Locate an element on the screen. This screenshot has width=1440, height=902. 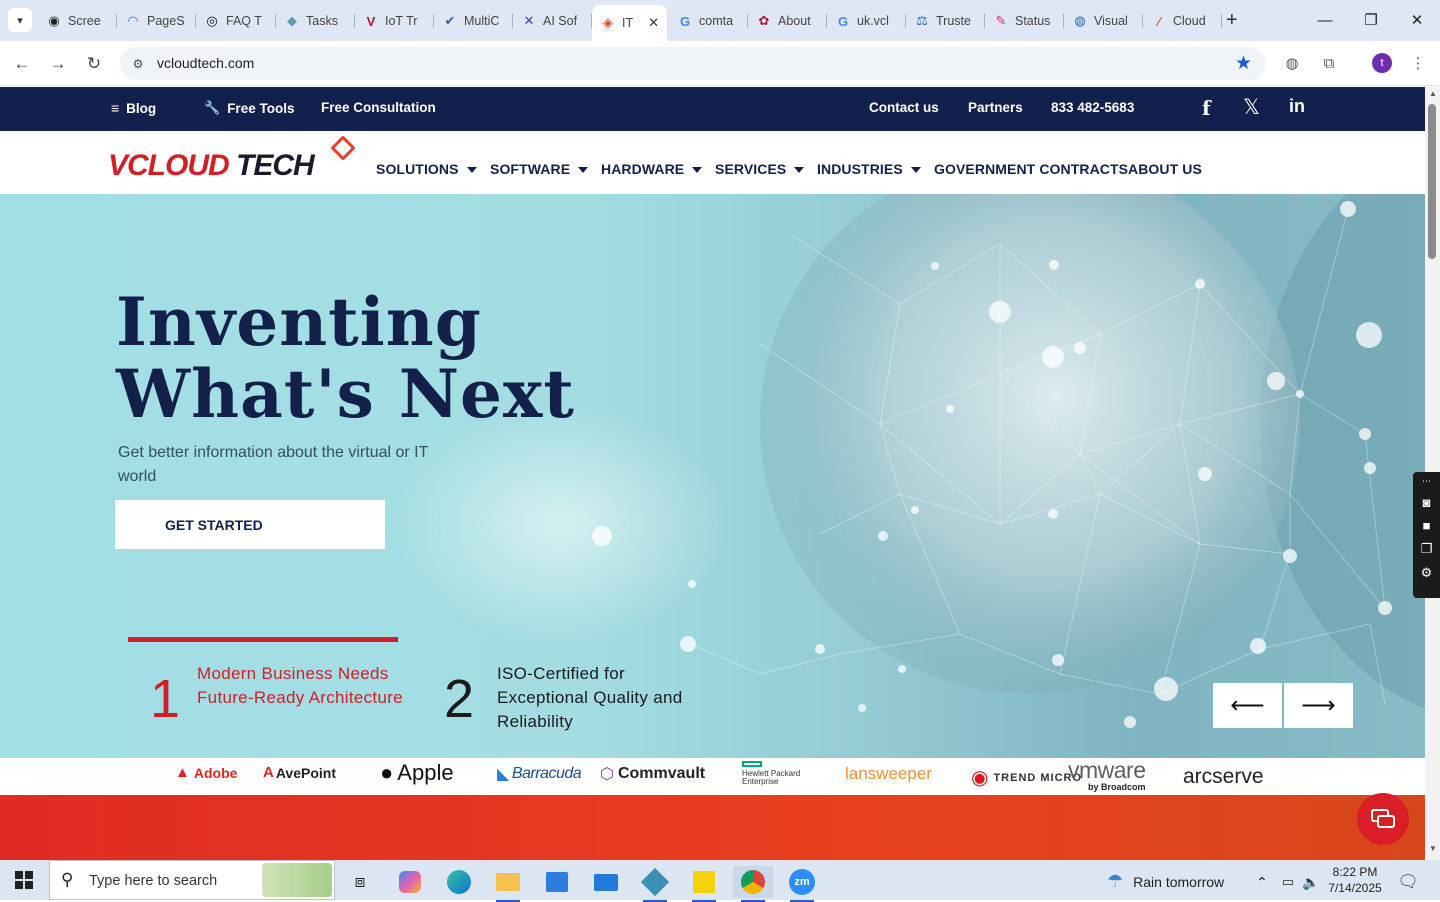
tab-title: Truste is located at coordinates (953, 21).